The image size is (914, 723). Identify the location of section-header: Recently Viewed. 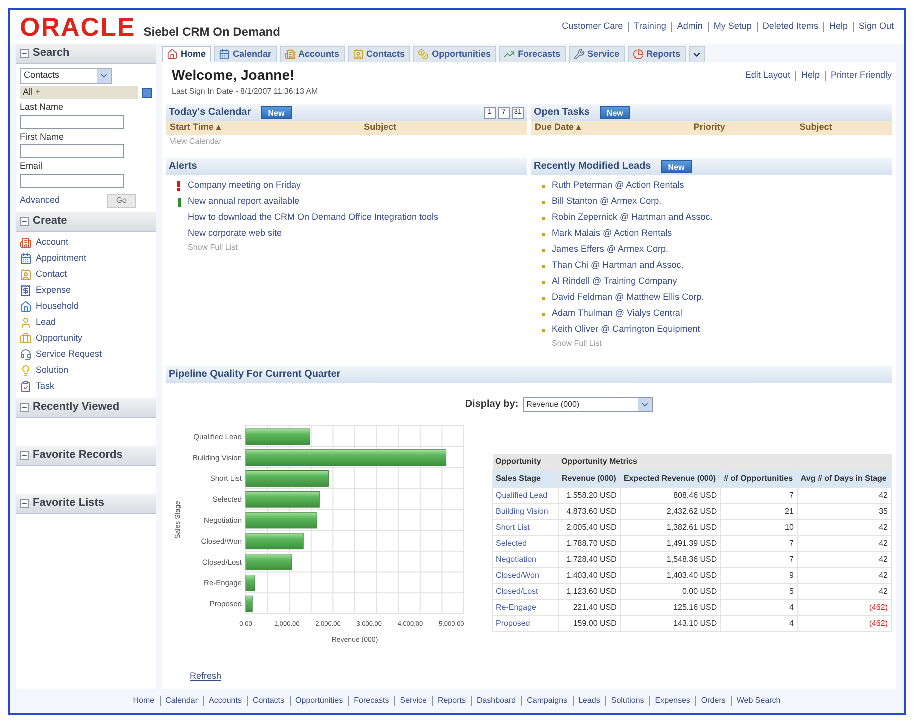
(86, 408).